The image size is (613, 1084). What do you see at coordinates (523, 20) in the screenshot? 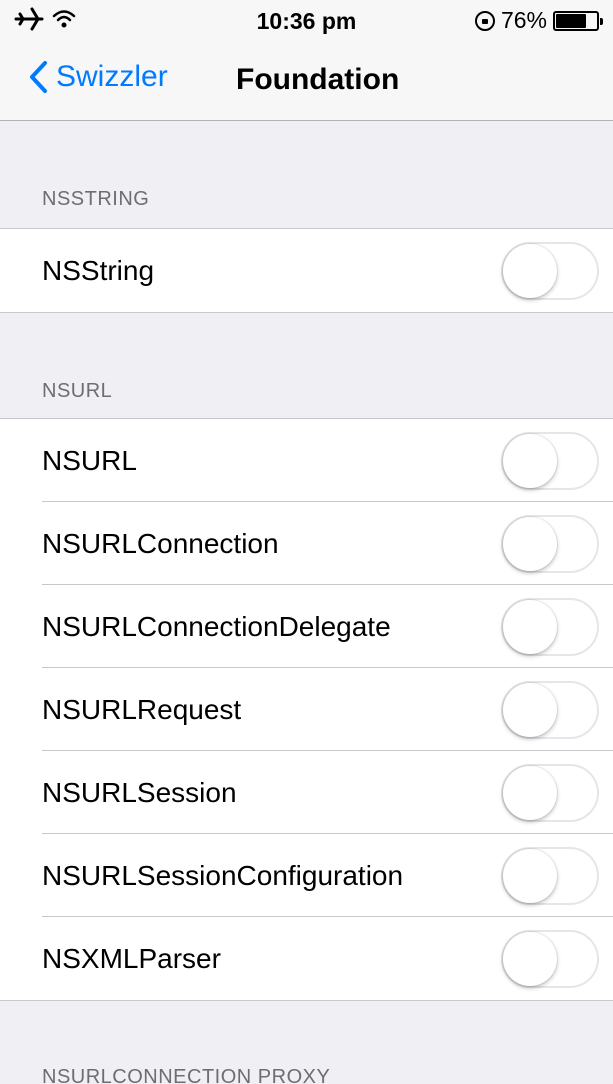
I see `battery-percent: 76%` at bounding box center [523, 20].